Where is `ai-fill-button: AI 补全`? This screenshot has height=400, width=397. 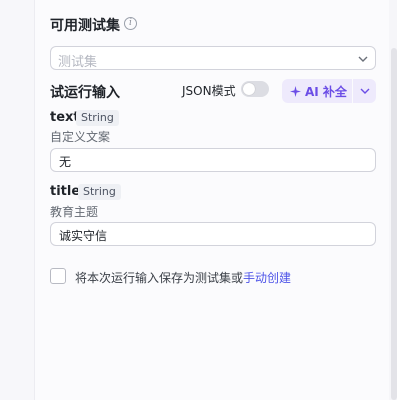
ai-fill-button: AI 补全 is located at coordinates (317, 91).